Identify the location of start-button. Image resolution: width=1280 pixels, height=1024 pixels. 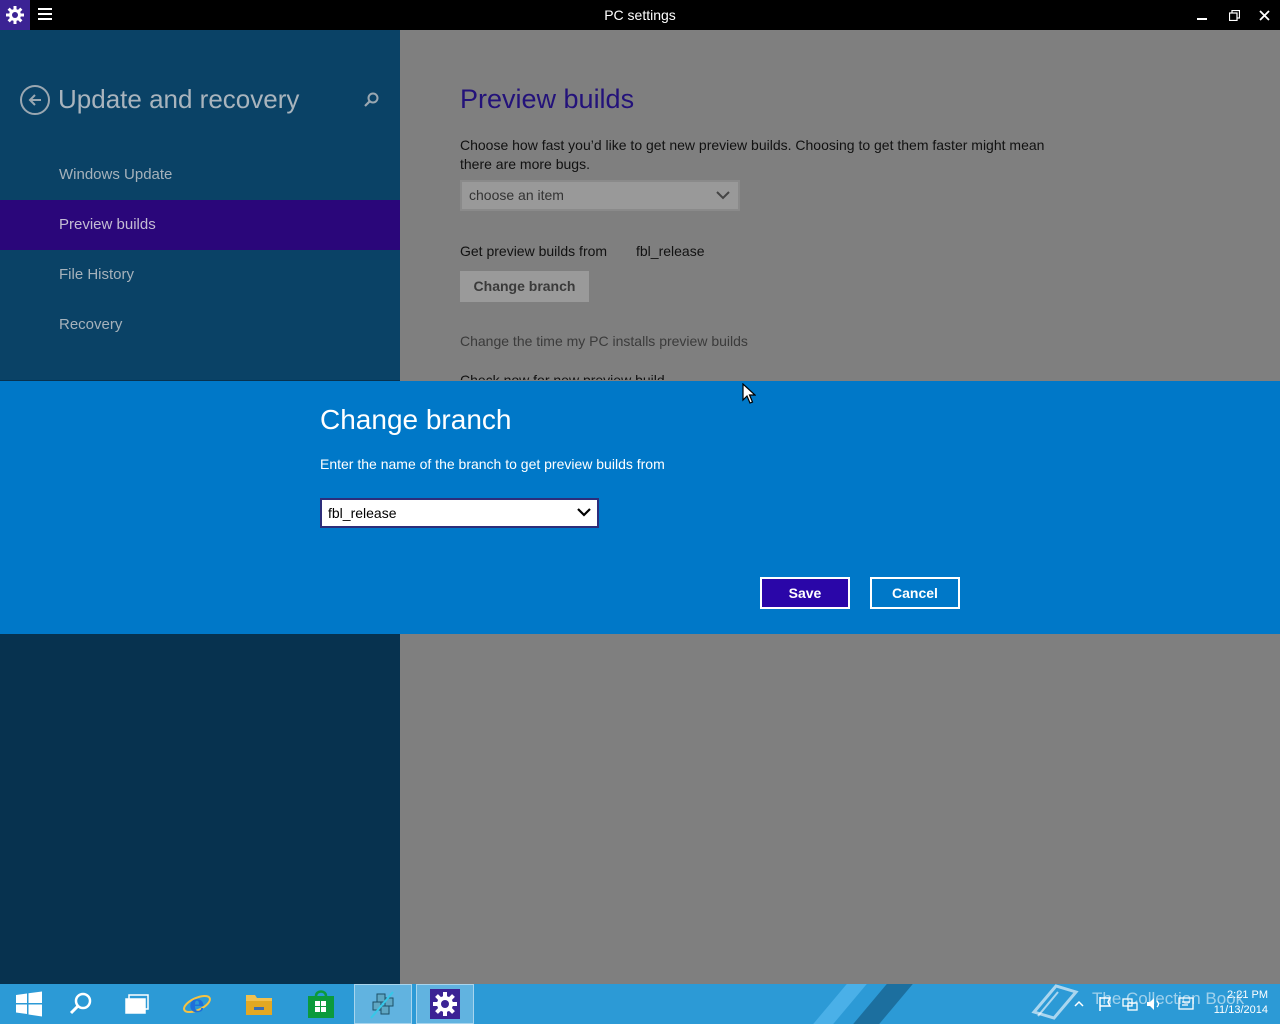
(29, 1004).